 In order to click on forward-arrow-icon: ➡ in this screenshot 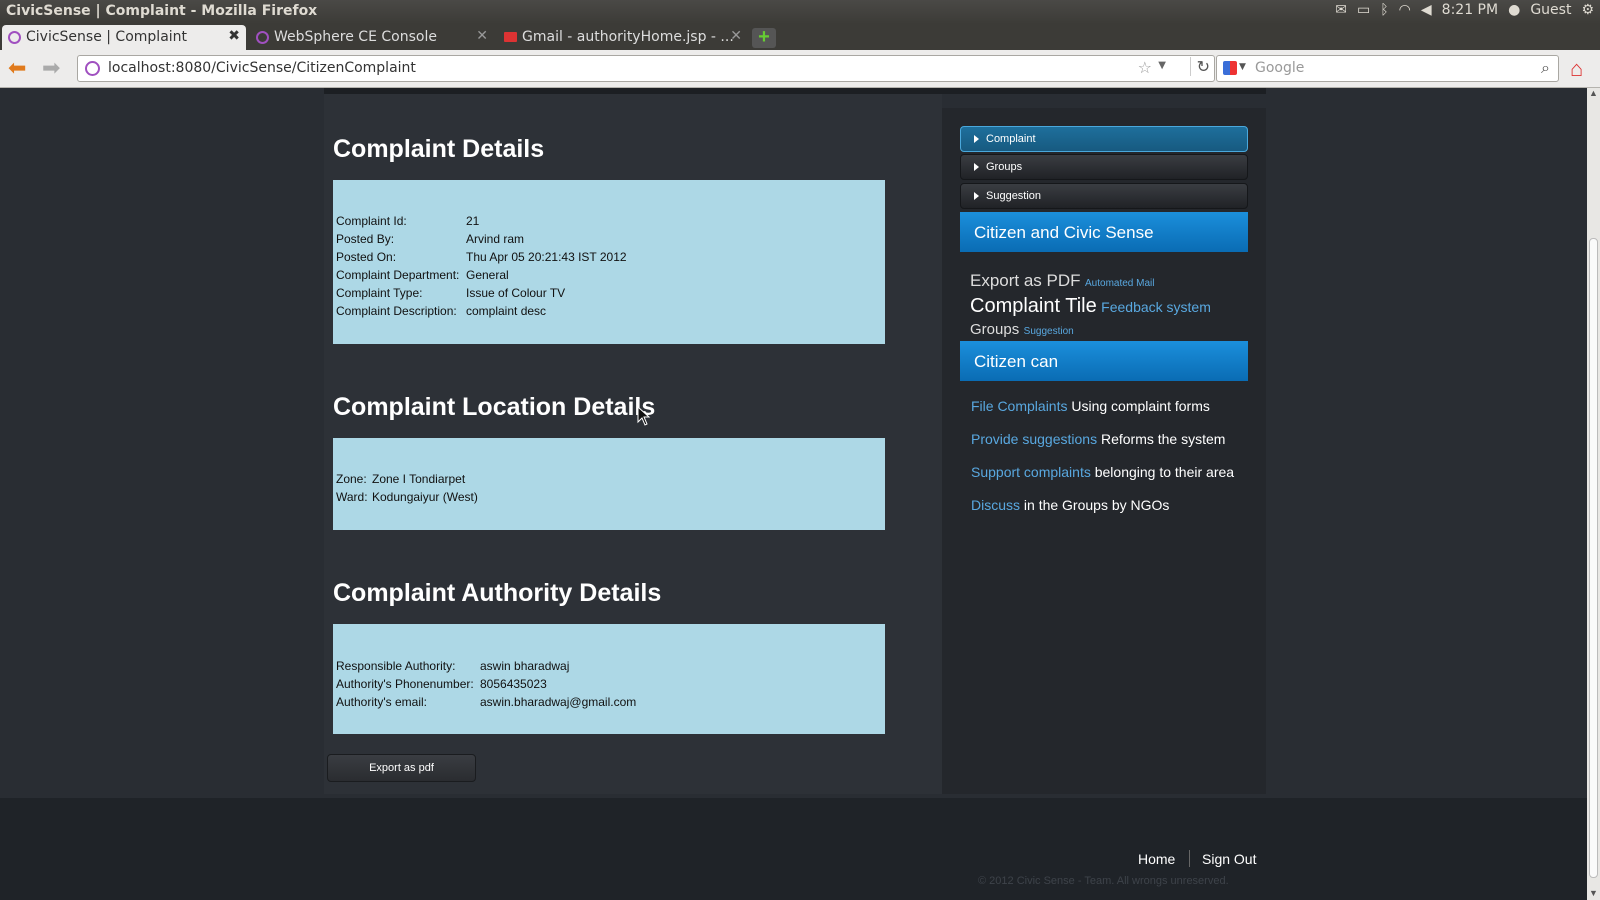, I will do `click(51, 68)`.